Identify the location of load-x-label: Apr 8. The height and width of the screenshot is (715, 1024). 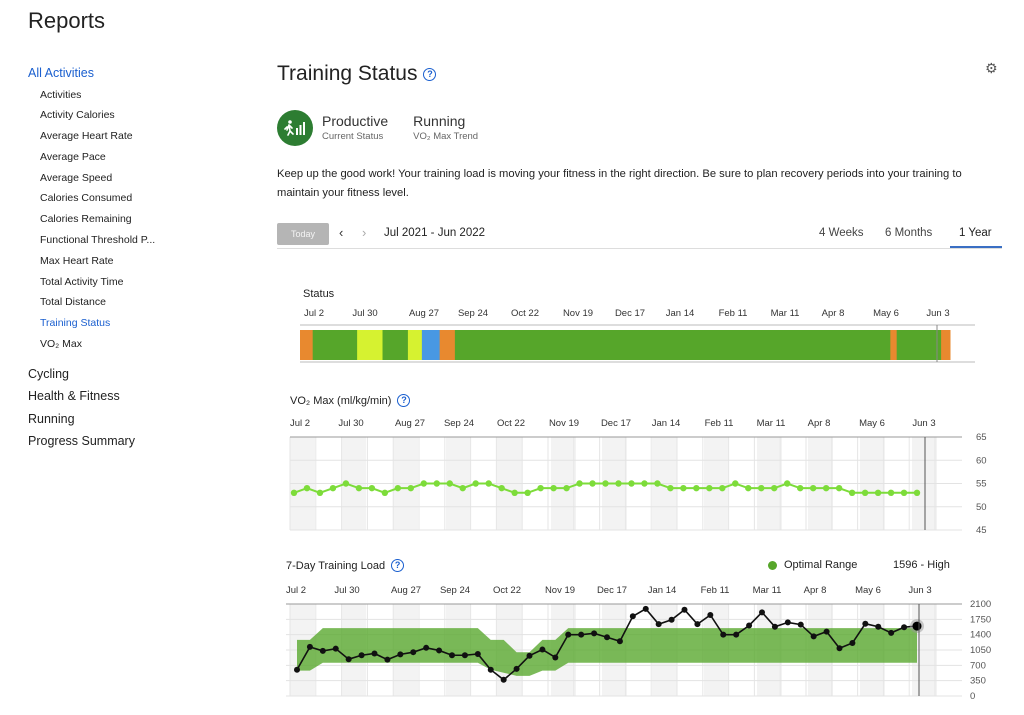
(815, 590).